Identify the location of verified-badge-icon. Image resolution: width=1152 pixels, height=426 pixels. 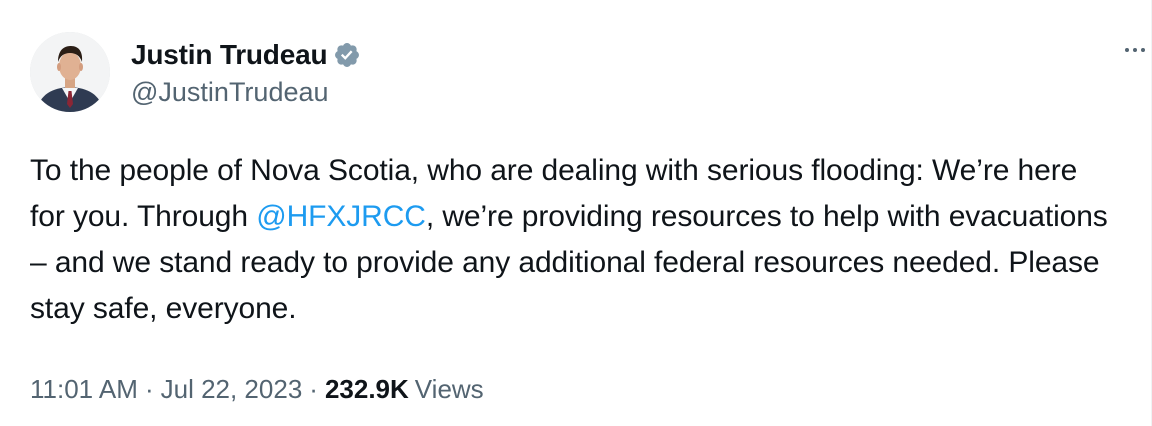
(347, 55).